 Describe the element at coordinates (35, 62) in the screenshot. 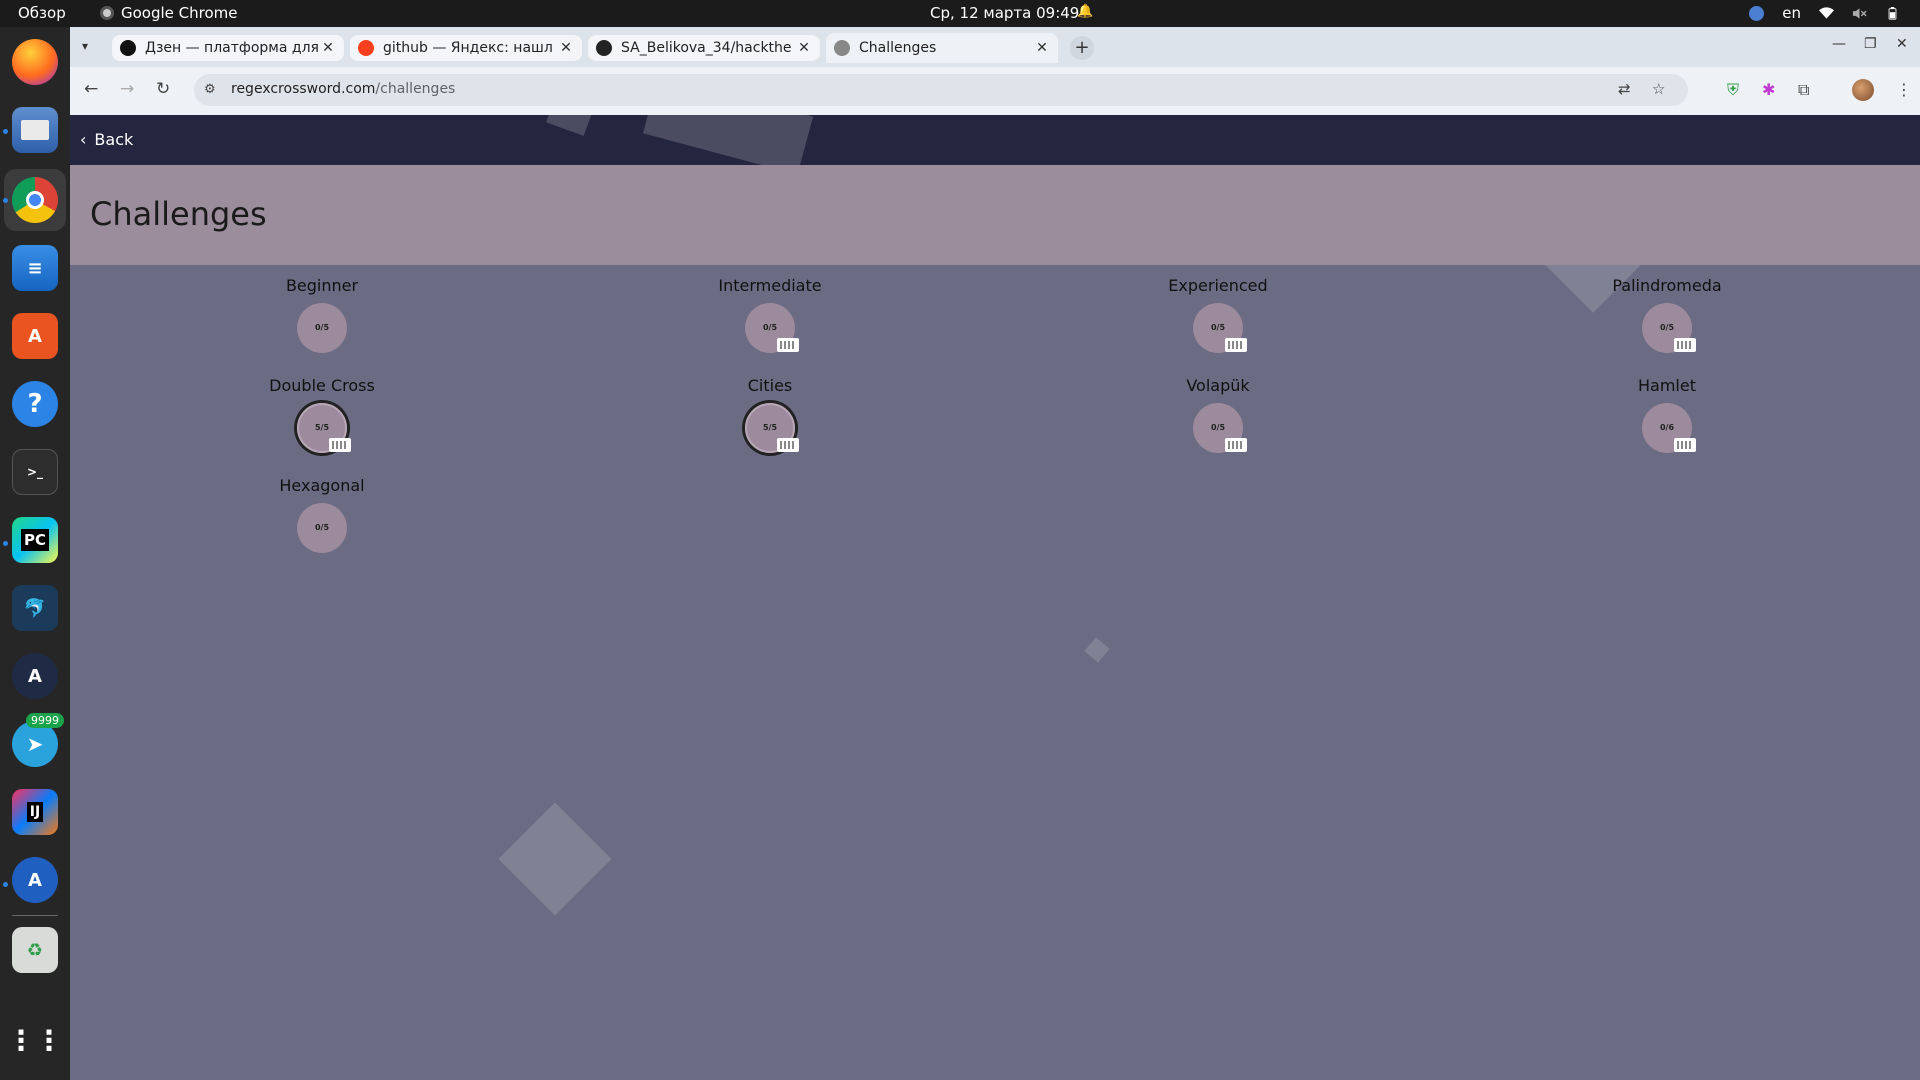

I see `firefox-icon` at that location.